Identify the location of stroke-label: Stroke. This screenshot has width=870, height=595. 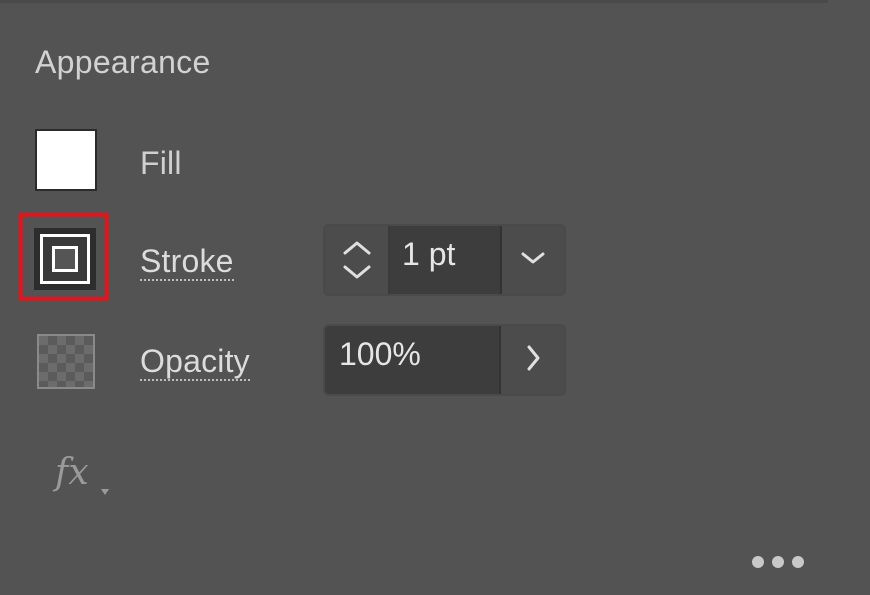
(187, 262).